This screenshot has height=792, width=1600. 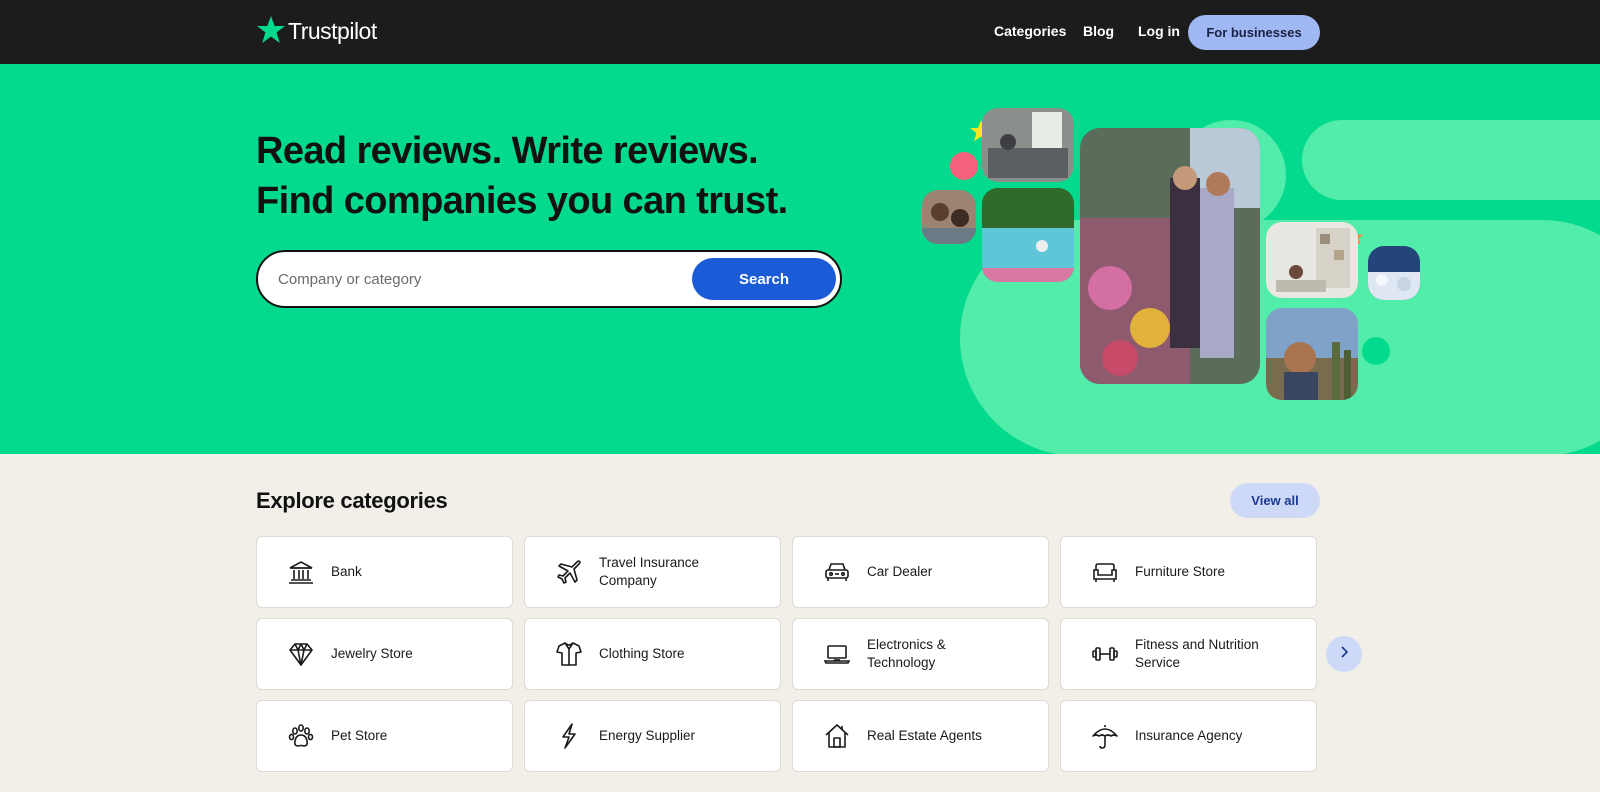 I want to click on photo-living-room, so click(x=1028, y=145).